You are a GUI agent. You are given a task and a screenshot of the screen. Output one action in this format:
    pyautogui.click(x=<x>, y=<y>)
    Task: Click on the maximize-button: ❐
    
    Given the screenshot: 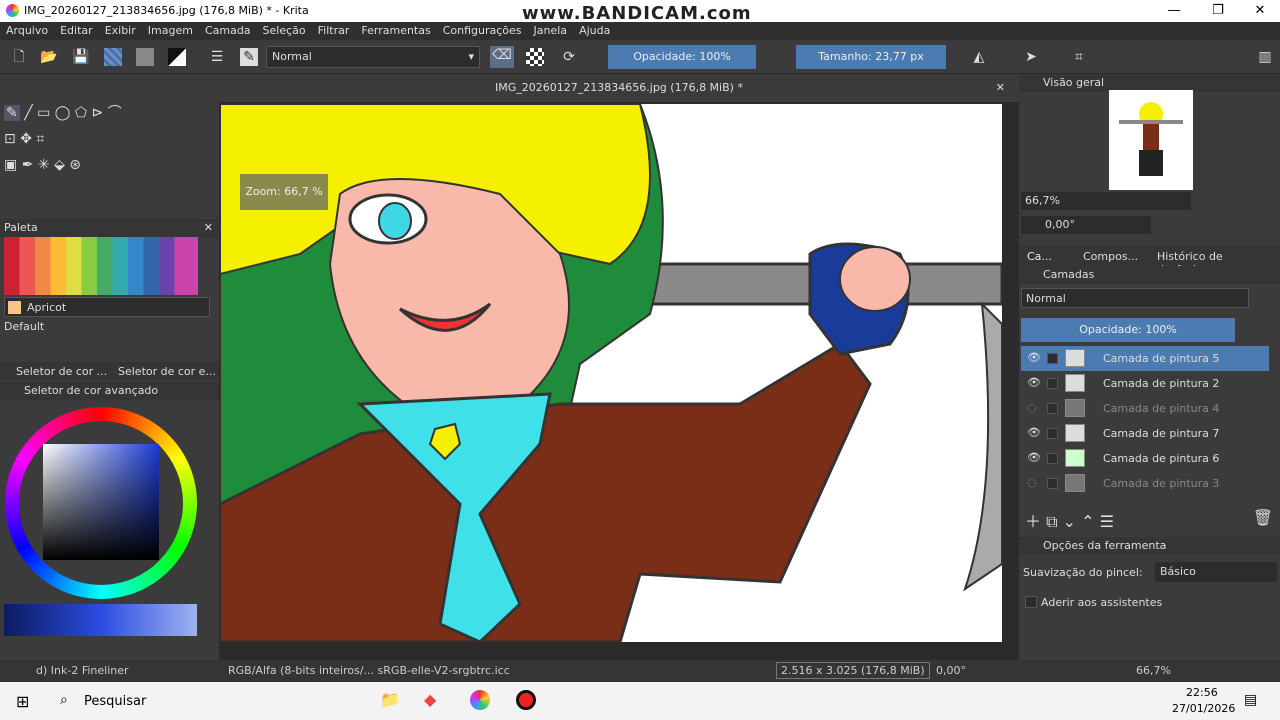 What is the action you would take?
    pyautogui.click(x=1218, y=11)
    